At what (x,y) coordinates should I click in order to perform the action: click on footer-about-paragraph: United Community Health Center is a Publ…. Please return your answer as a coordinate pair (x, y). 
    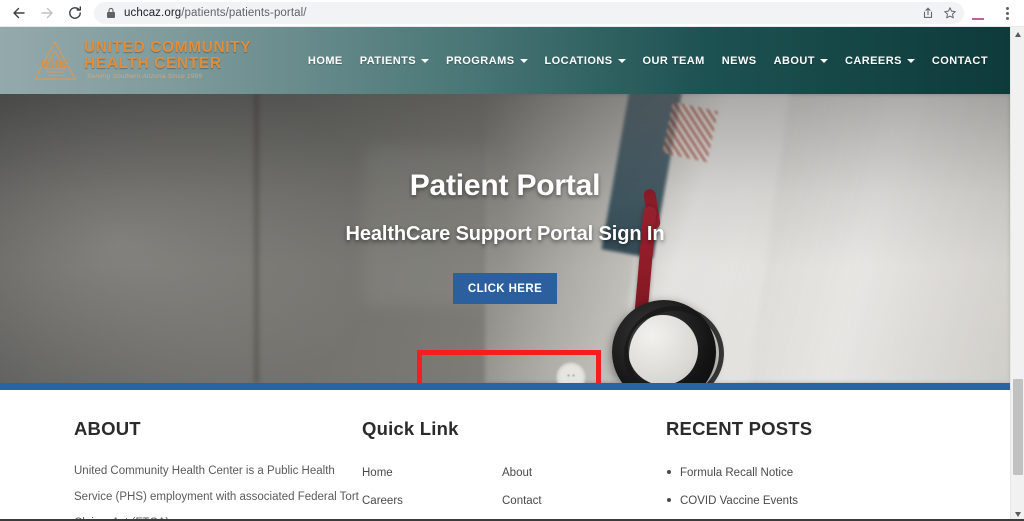
    Looking at the image, I should click on (216, 493).